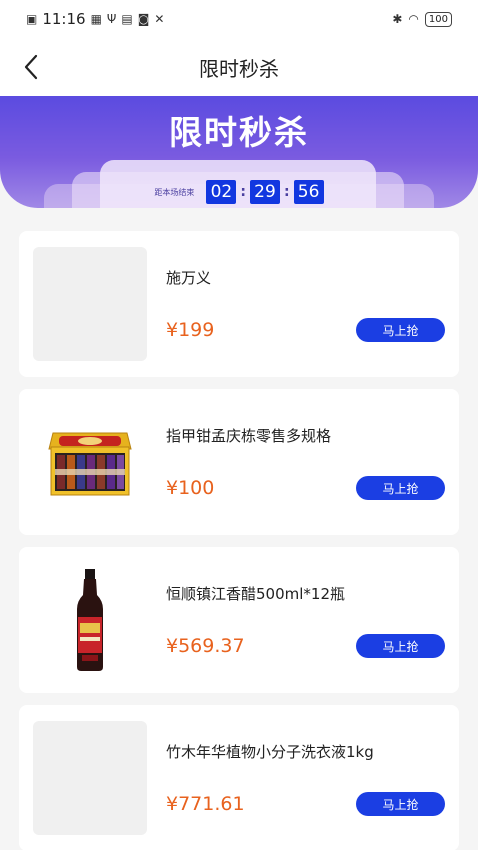 The image size is (478, 850). I want to click on product-name: 施万义, so click(189, 278).